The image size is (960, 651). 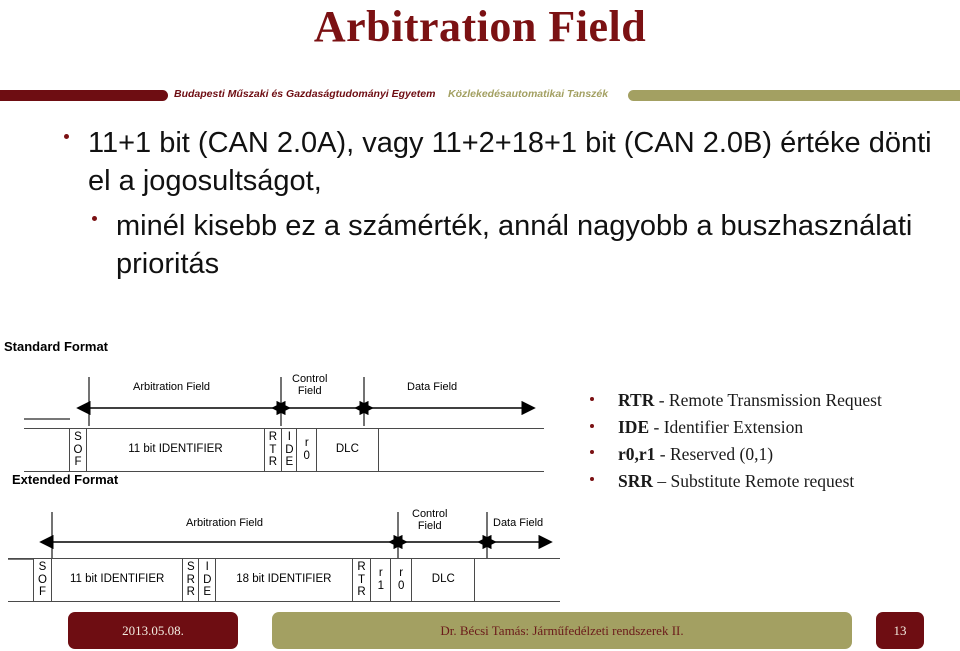 I want to click on extended-control-field-label: Control Field, so click(x=430, y=520).